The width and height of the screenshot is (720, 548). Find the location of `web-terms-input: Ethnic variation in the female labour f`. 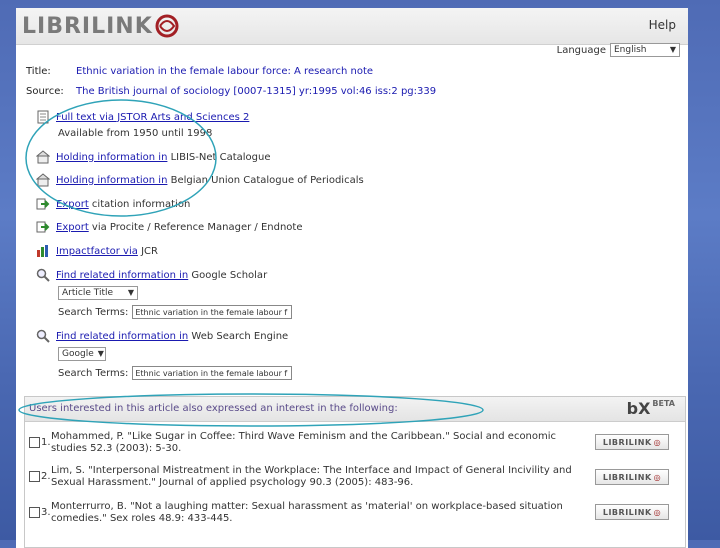

web-terms-input: Ethnic variation in the female labour f is located at coordinates (212, 373).